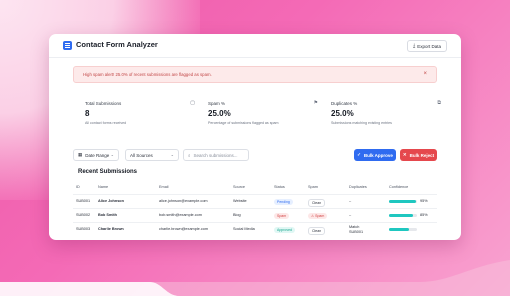  I want to click on copy-icon: ⧉, so click(439, 103).